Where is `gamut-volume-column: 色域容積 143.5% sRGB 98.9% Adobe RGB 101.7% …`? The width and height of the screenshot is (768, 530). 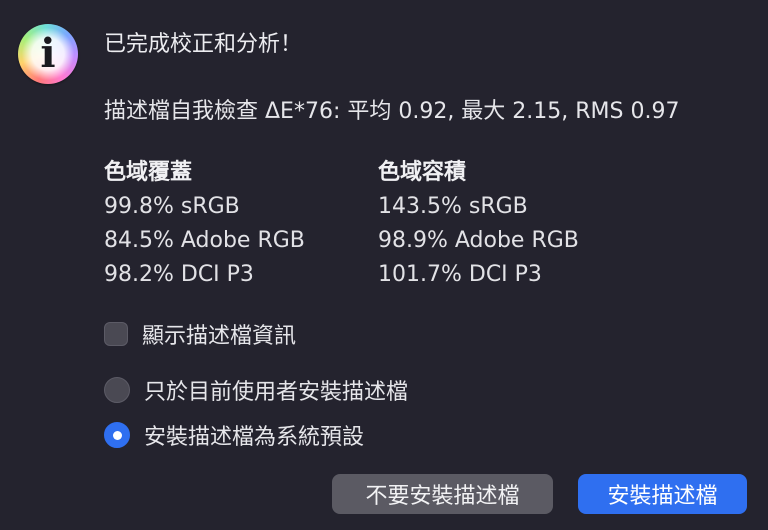 gamut-volume-column: 色域容積 143.5% sRGB 98.9% Adobe RGB 101.7% … is located at coordinates (478, 224).